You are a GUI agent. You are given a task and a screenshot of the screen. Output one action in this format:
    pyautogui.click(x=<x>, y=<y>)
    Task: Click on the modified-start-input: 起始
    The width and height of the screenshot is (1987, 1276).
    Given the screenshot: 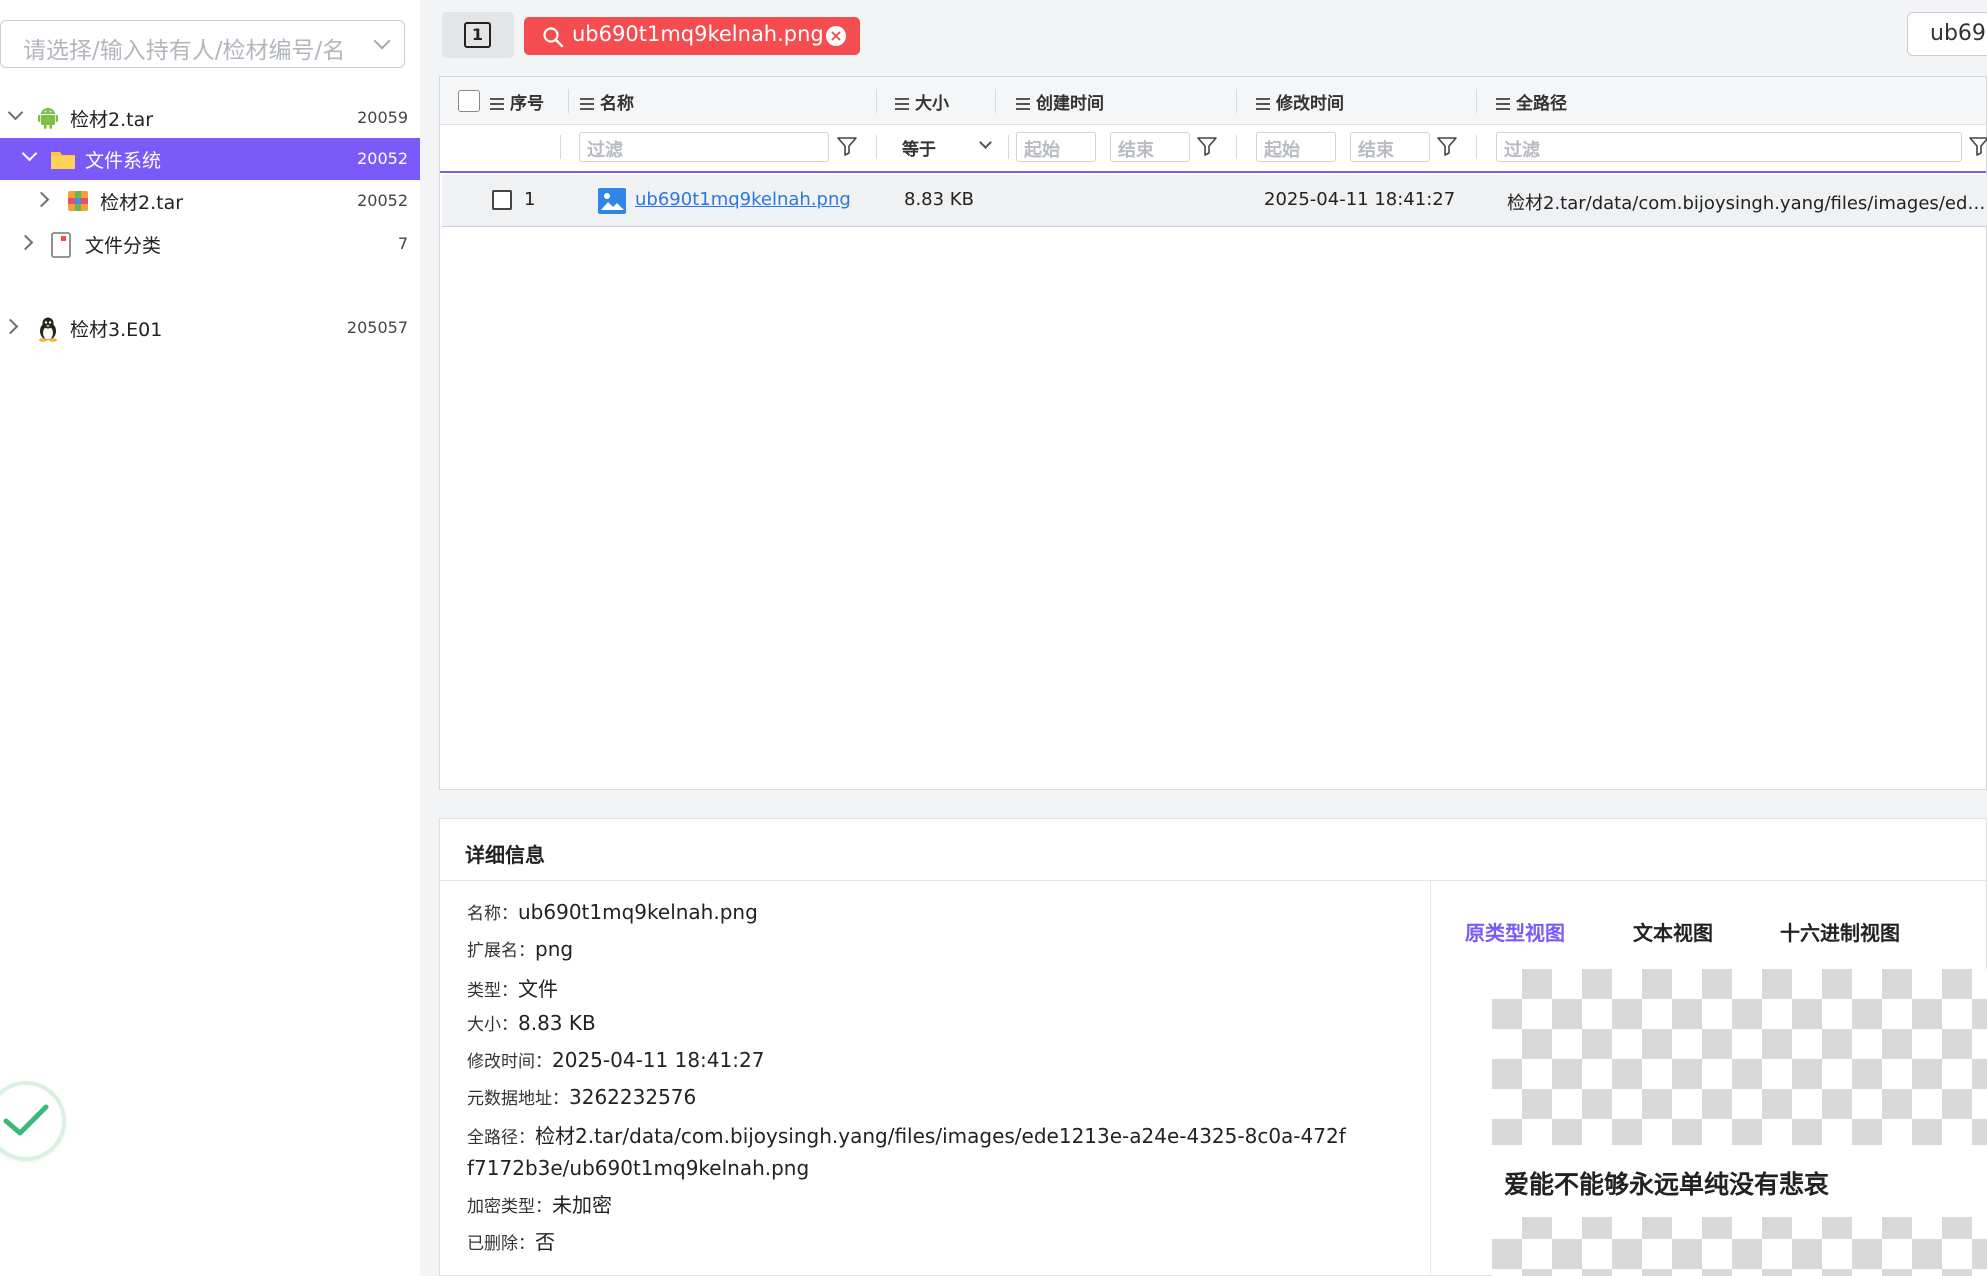 What is the action you would take?
    pyautogui.click(x=1296, y=147)
    